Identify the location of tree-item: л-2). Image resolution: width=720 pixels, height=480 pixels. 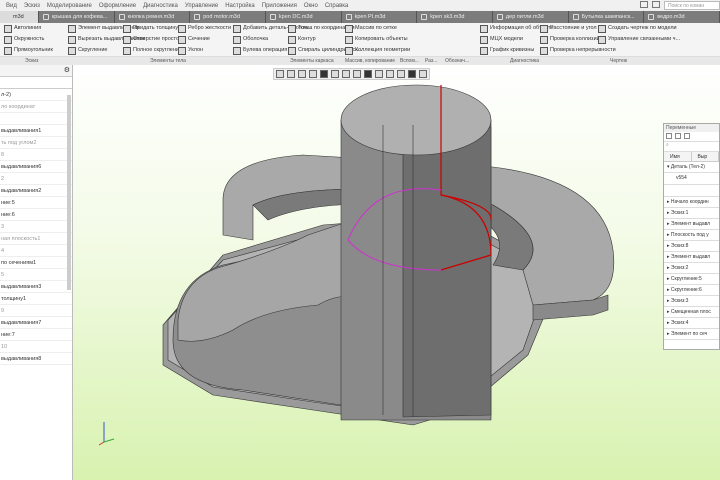
(36, 95).